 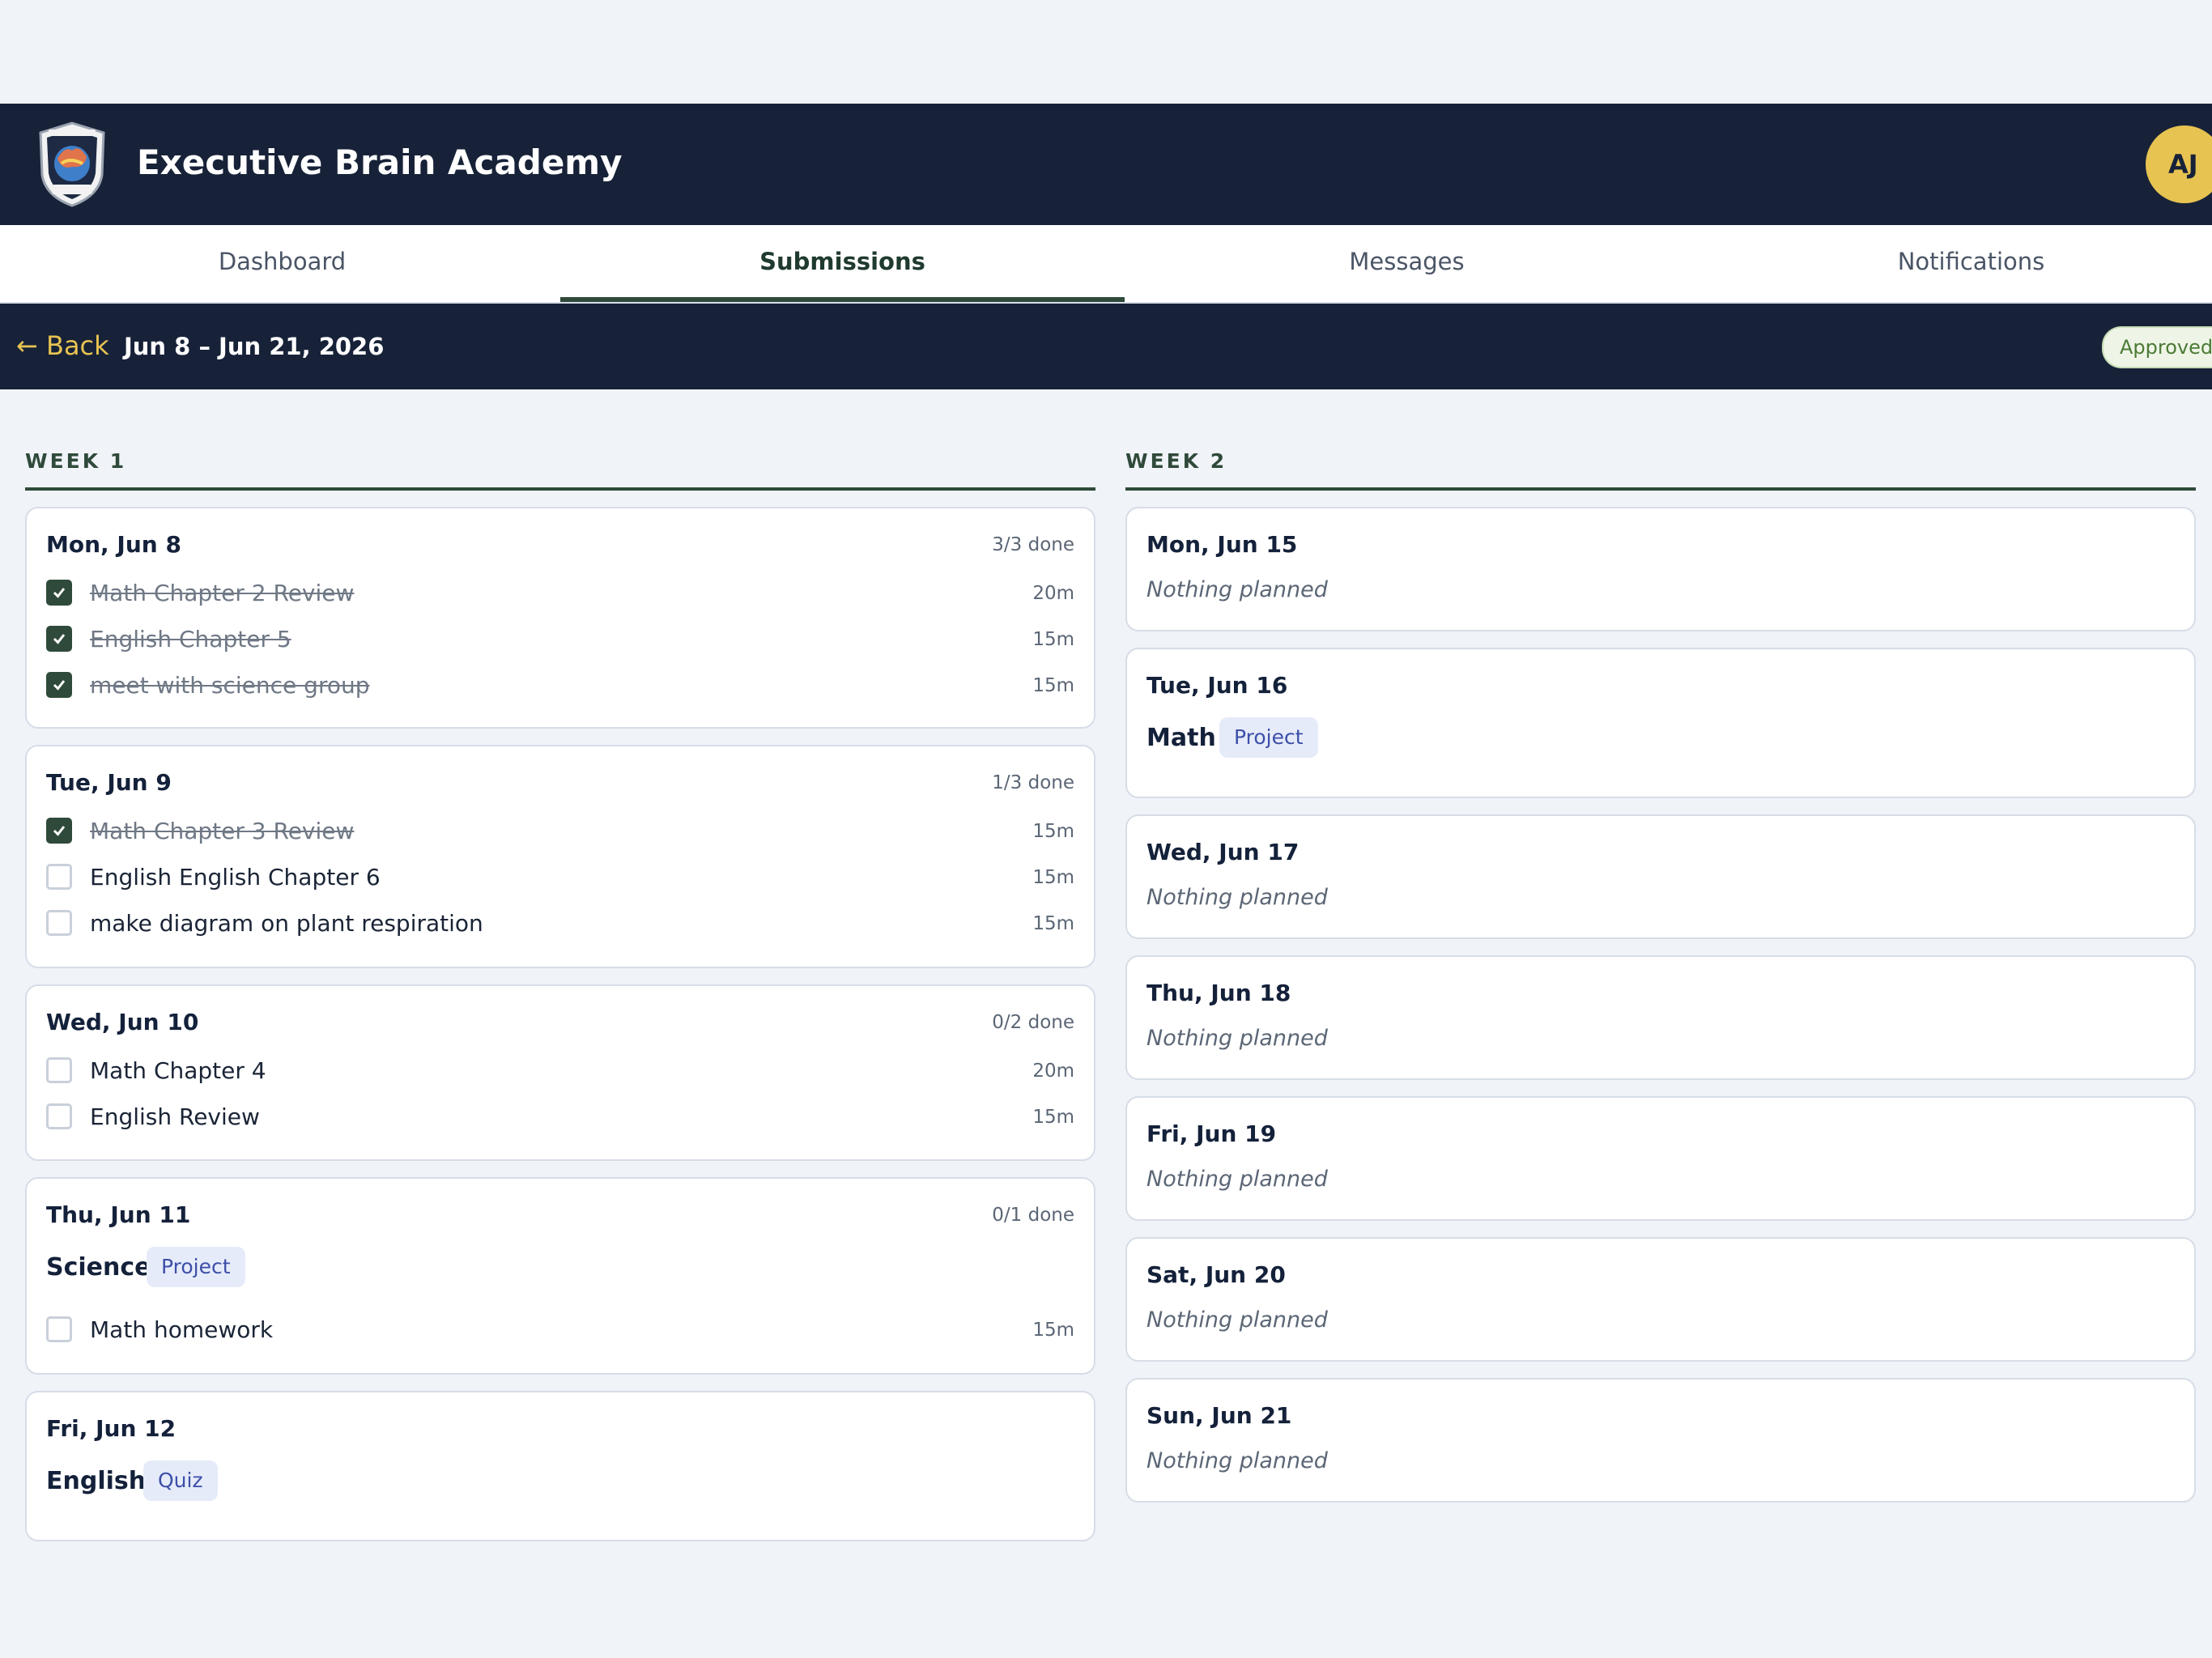 What do you see at coordinates (1106, 164) in the screenshot?
I see `app-header: Executive Brain Academy AJ` at bounding box center [1106, 164].